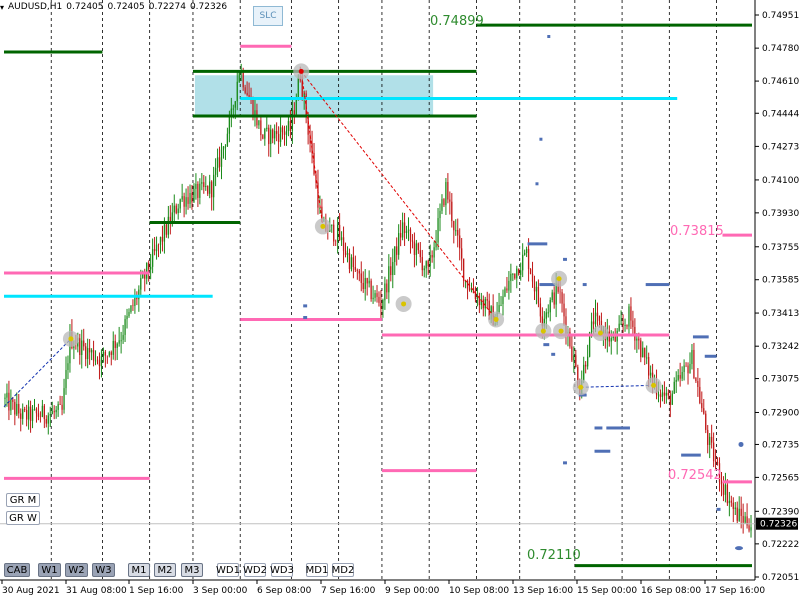 The height and width of the screenshot is (600, 800). What do you see at coordinates (208, 7) in the screenshot?
I see `header-close: 0.72326` at bounding box center [208, 7].